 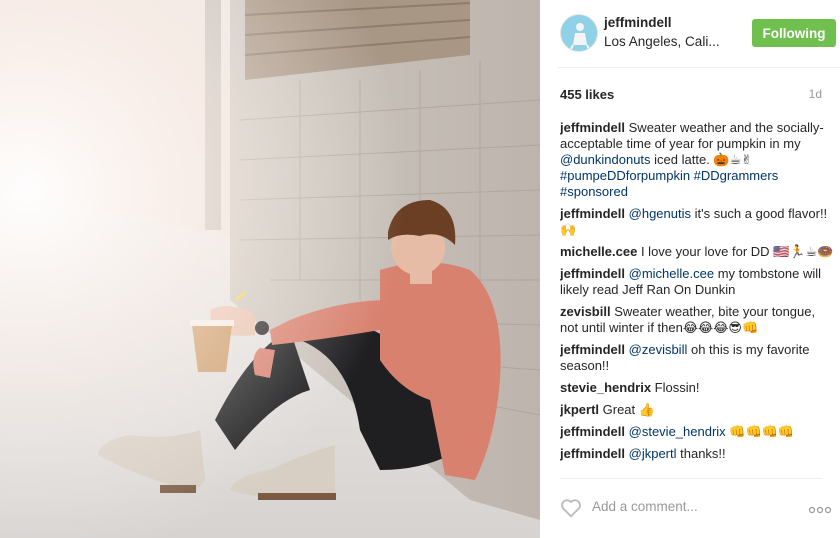 I want to click on profile-avatar, so click(x=579, y=33).